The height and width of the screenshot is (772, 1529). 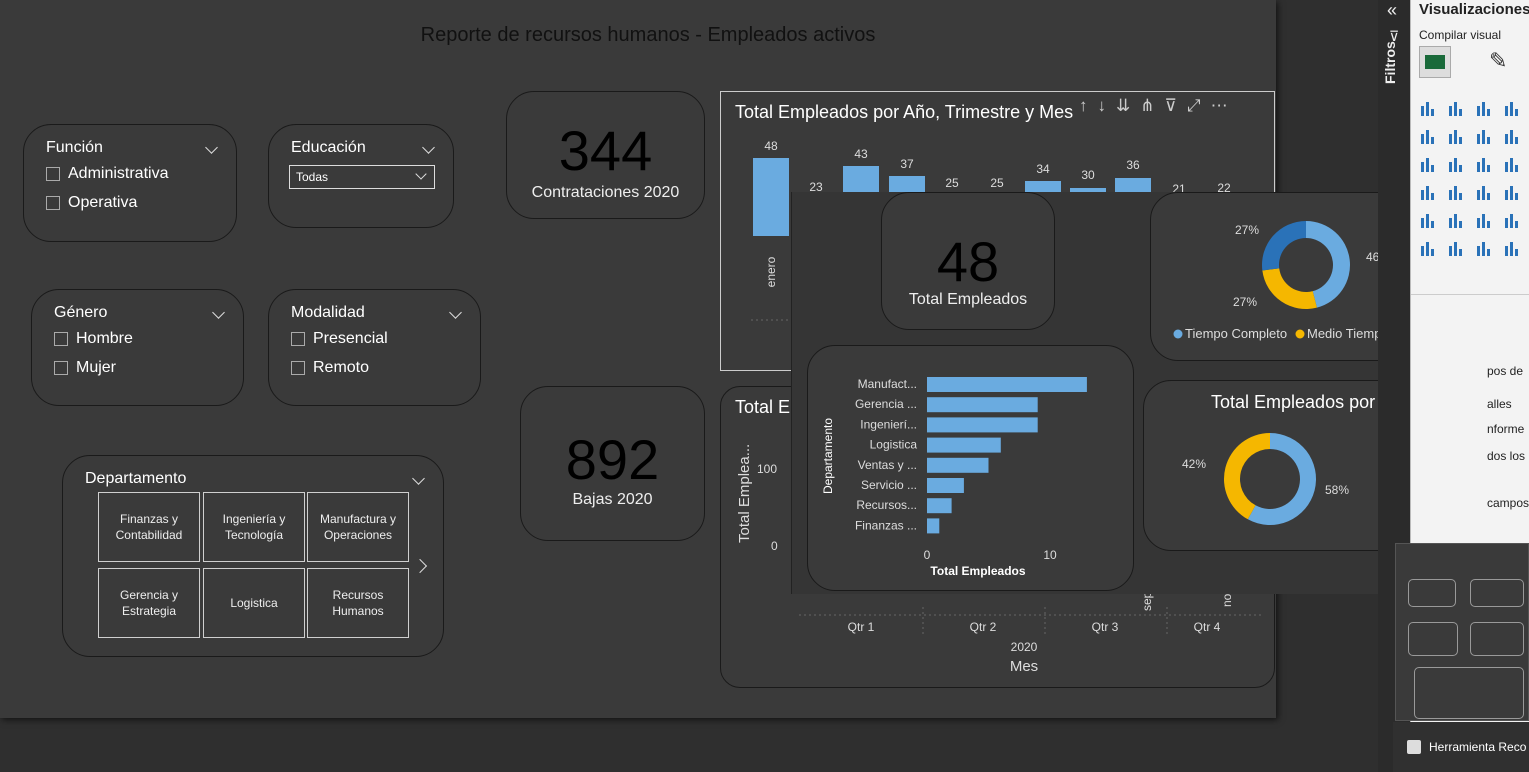 What do you see at coordinates (1456, 249) in the screenshot?
I see `slicer-icon` at bounding box center [1456, 249].